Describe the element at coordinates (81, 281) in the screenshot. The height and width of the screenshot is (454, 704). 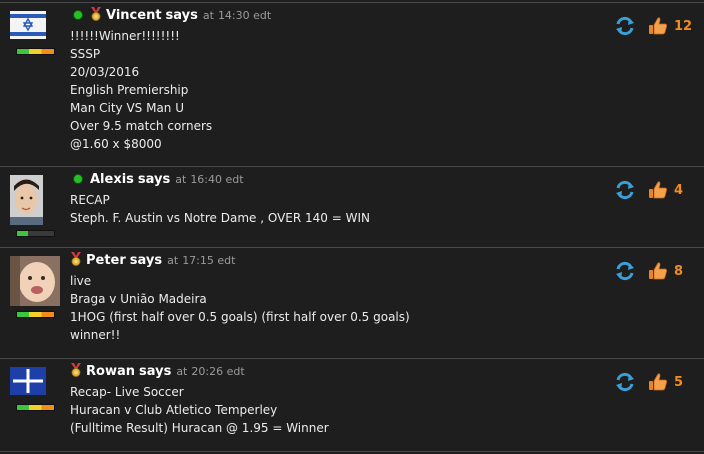
I see `comment-line: live` at that location.